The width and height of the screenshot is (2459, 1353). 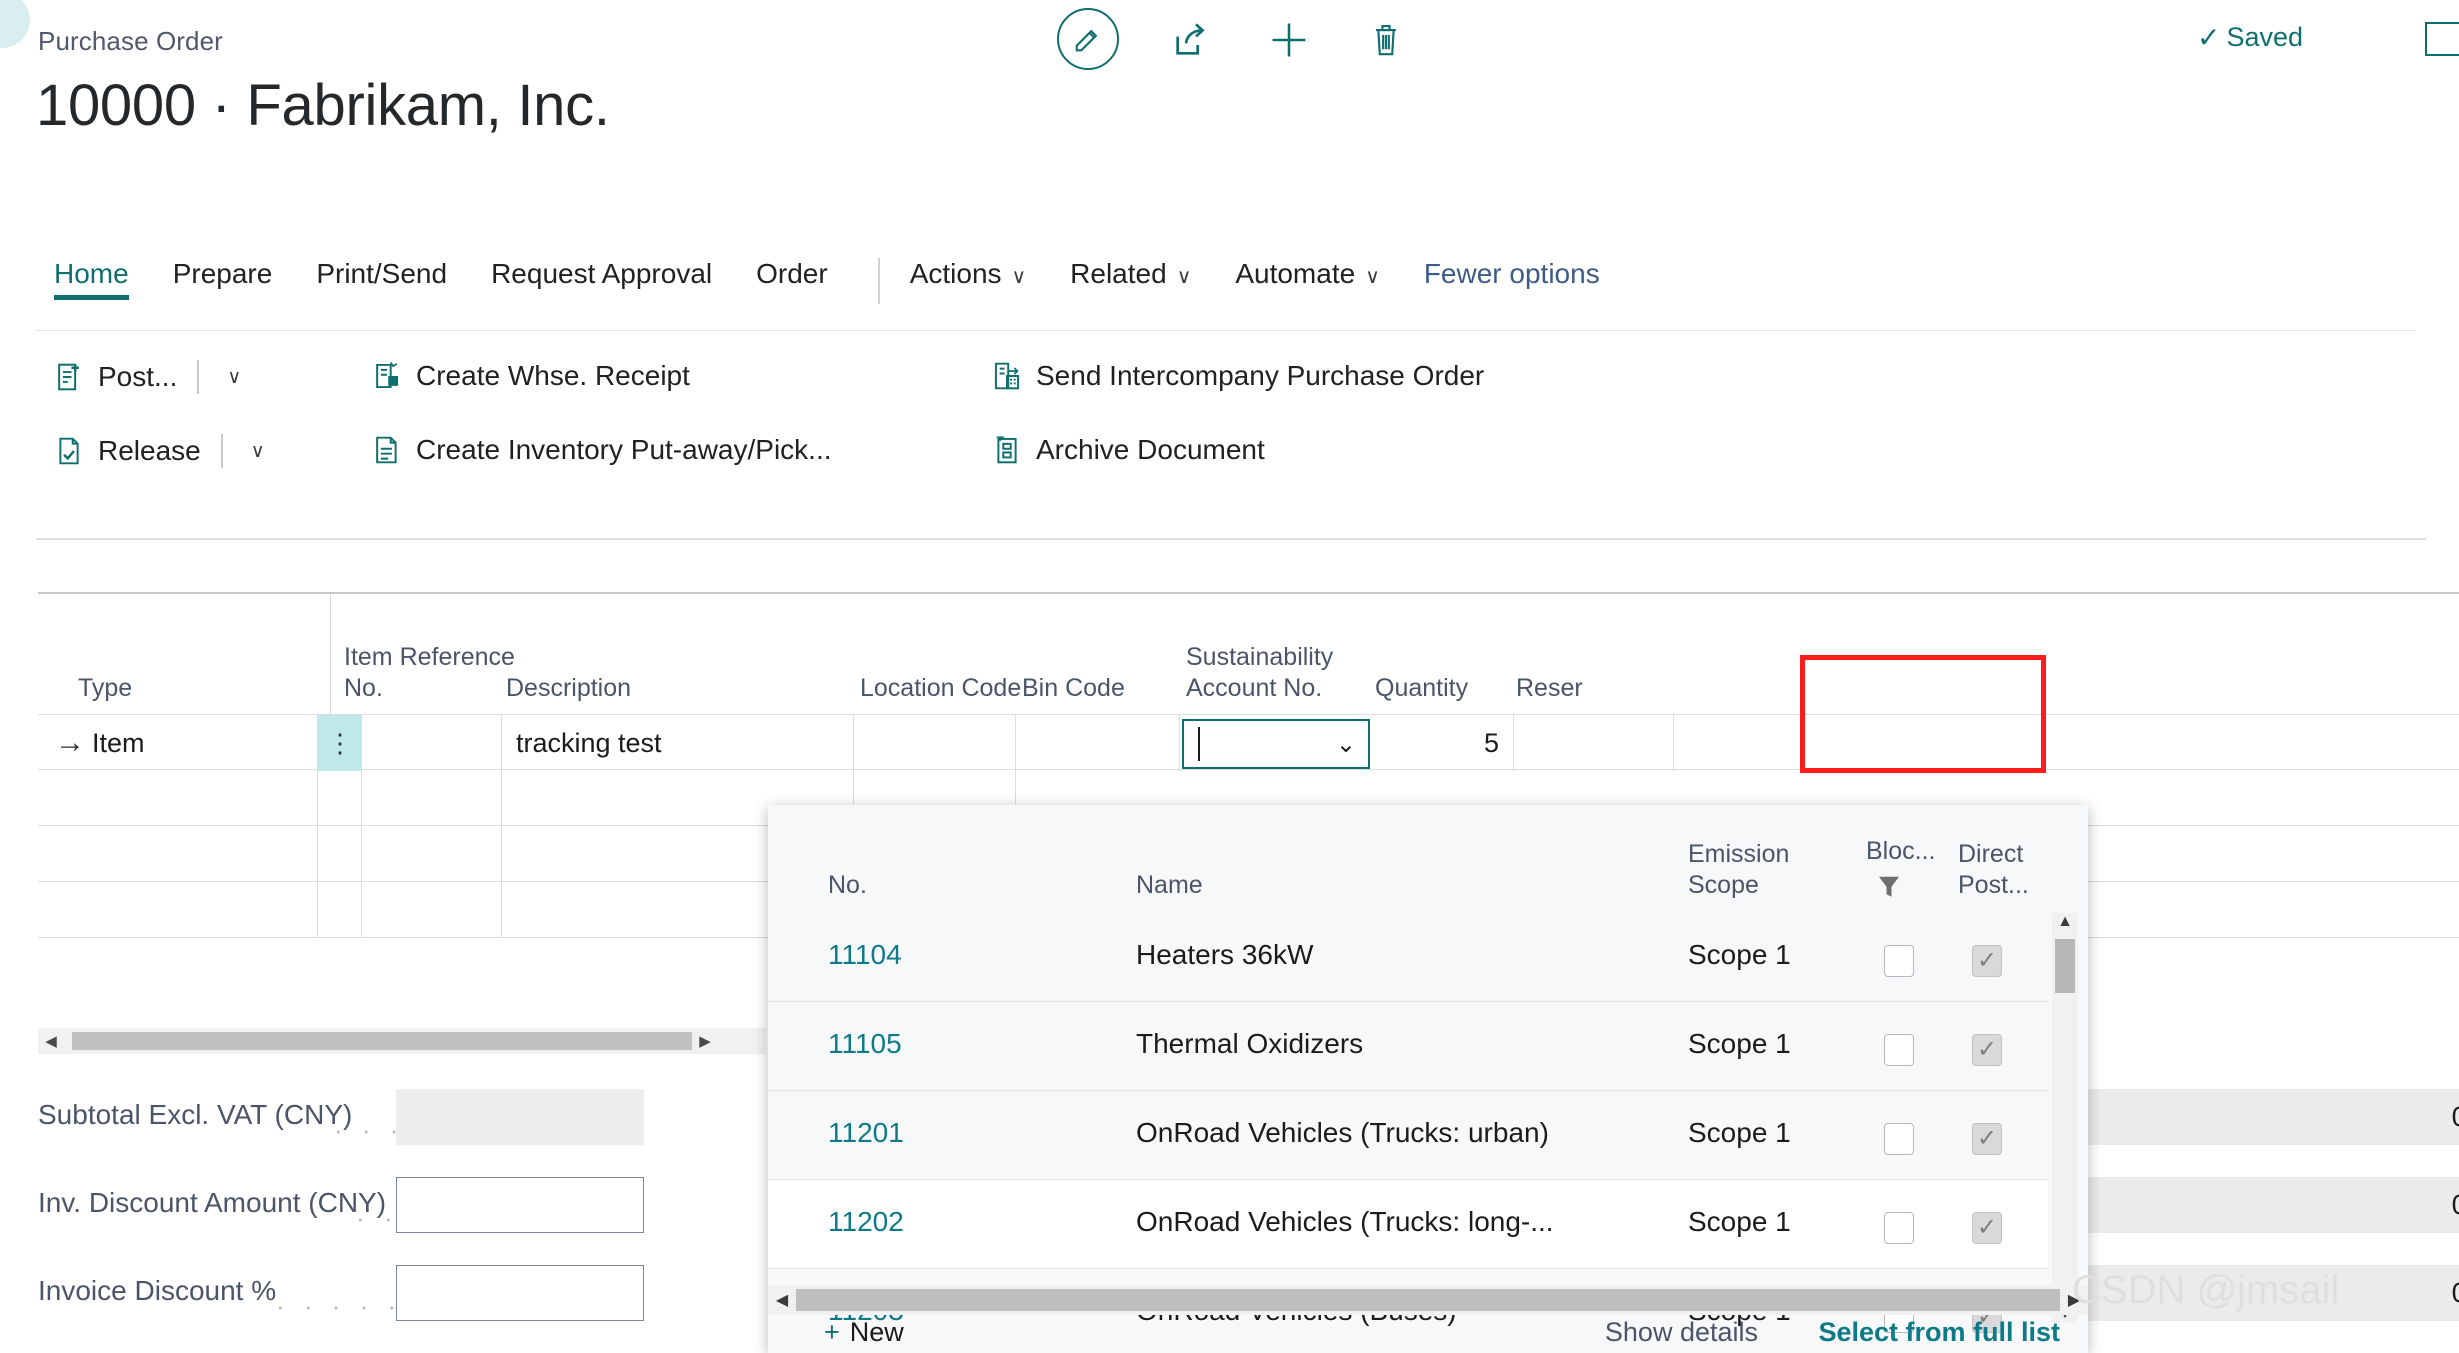 What do you see at coordinates (223, 279) in the screenshot?
I see `tab-prepare: Prepare` at bounding box center [223, 279].